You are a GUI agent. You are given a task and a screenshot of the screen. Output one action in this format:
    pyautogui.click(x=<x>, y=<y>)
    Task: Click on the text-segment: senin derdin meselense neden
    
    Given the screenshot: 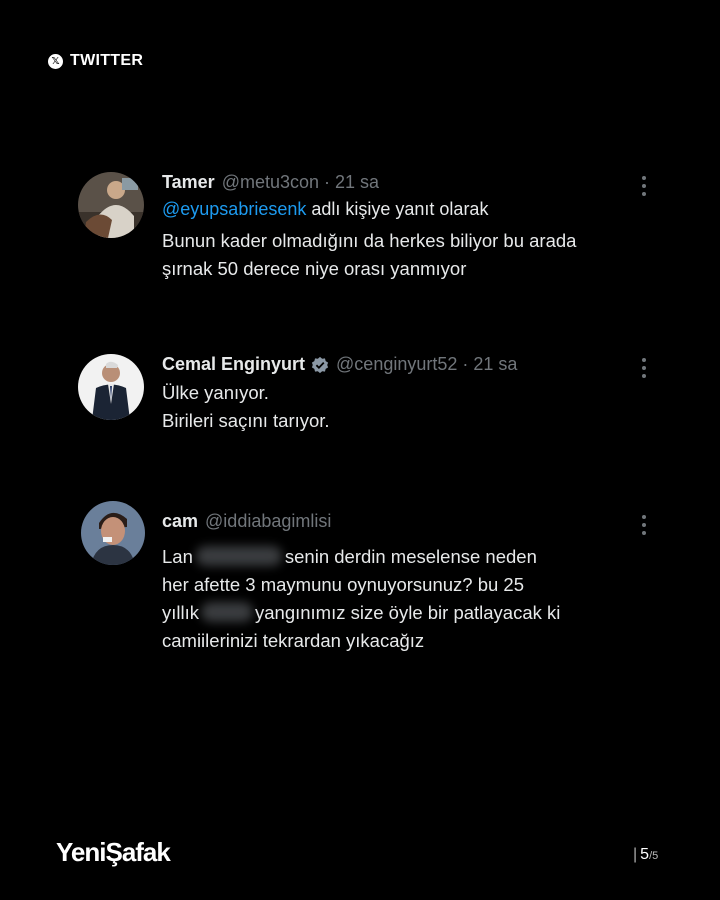 What is the action you would take?
    pyautogui.click(x=410, y=556)
    